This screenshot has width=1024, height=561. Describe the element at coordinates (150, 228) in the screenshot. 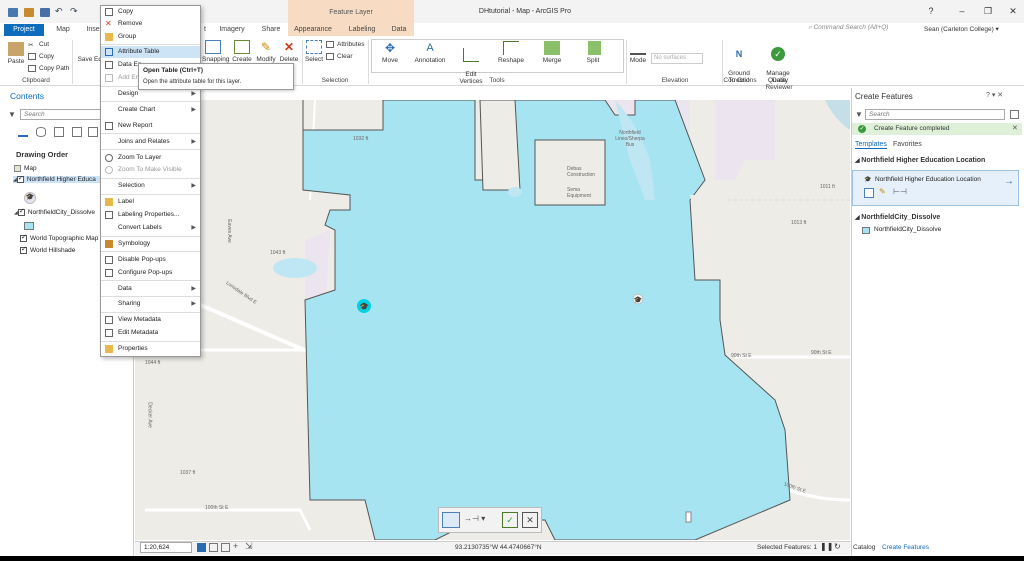

I see `menu-item-convert-labels: Convert Labels ▶` at that location.